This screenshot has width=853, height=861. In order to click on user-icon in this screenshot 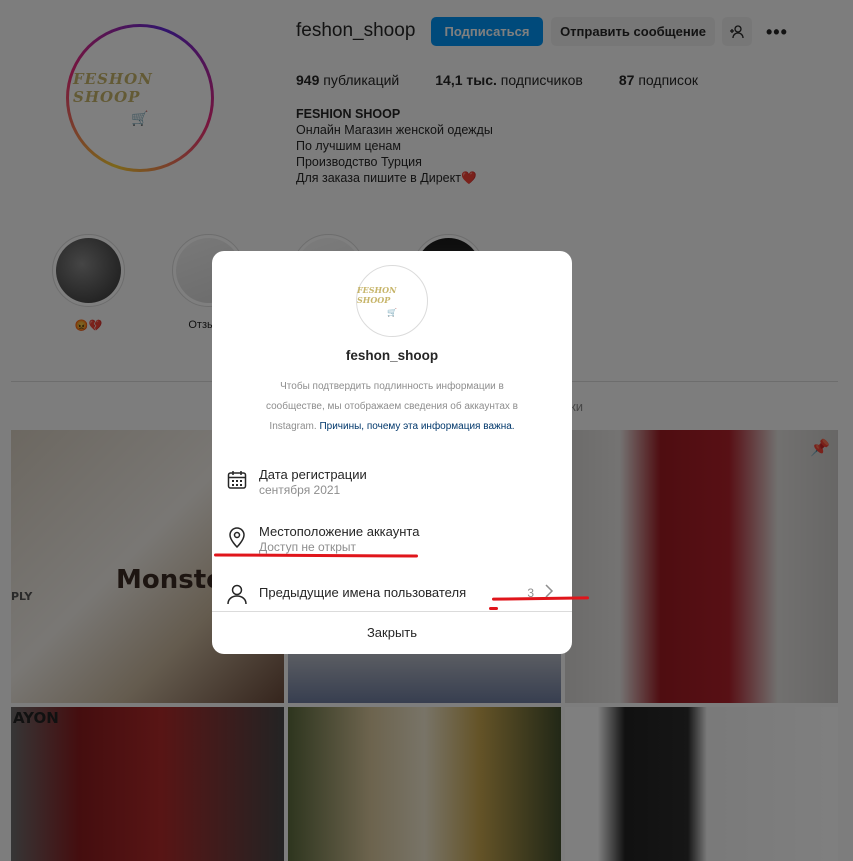, I will do `click(237, 594)`.